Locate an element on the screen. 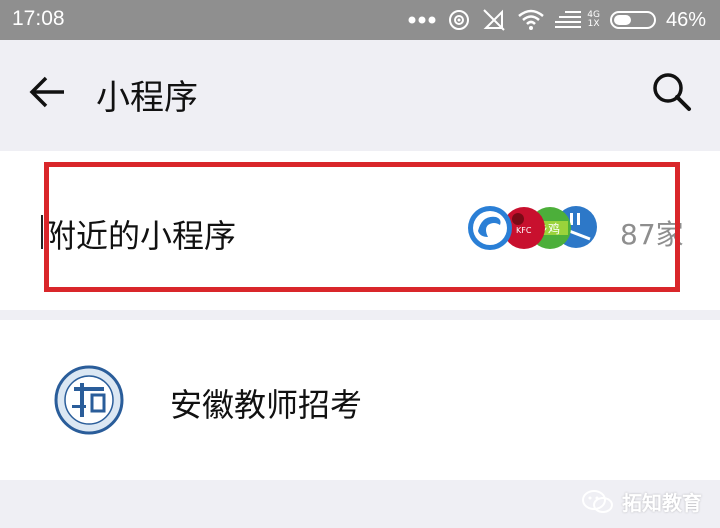  hotspot-icon is located at coordinates (459, 20).